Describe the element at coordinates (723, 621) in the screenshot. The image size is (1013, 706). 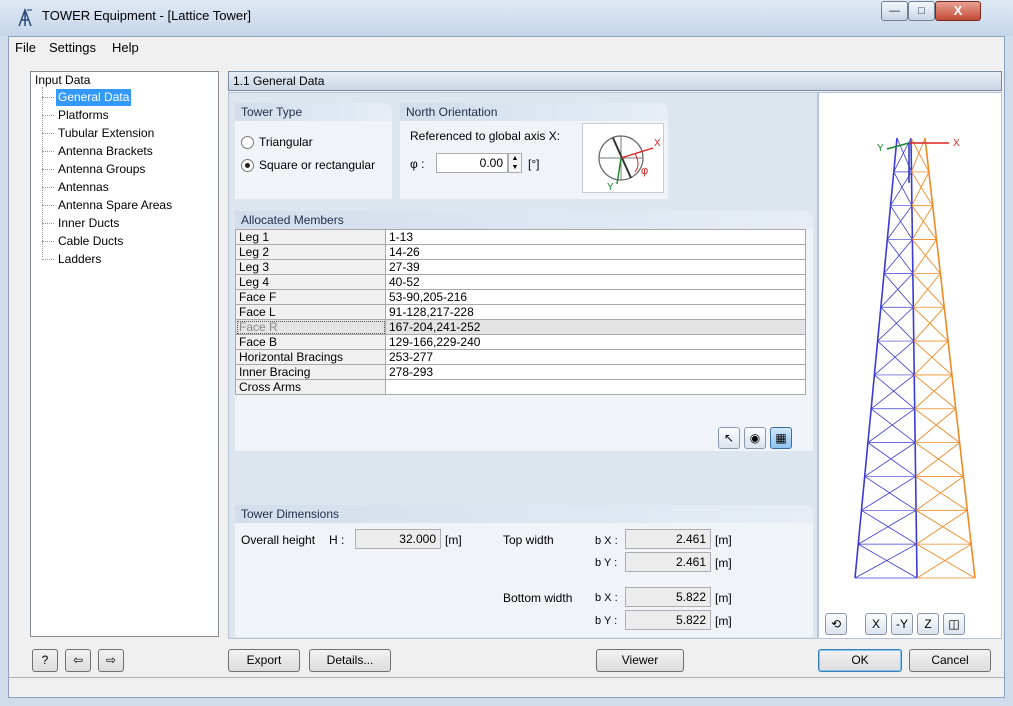
I see `bottom-by-unit: [m]` at that location.